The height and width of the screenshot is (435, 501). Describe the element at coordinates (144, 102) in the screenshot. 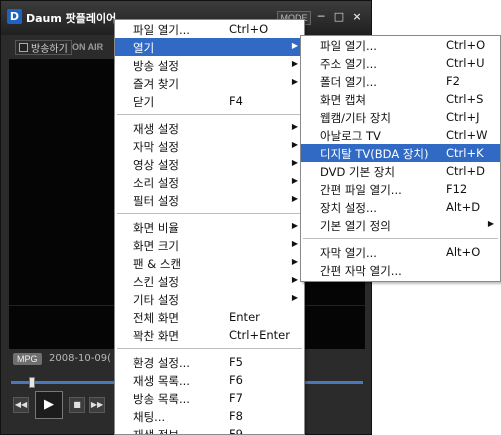

I see `menu-item-label: 닫기` at that location.